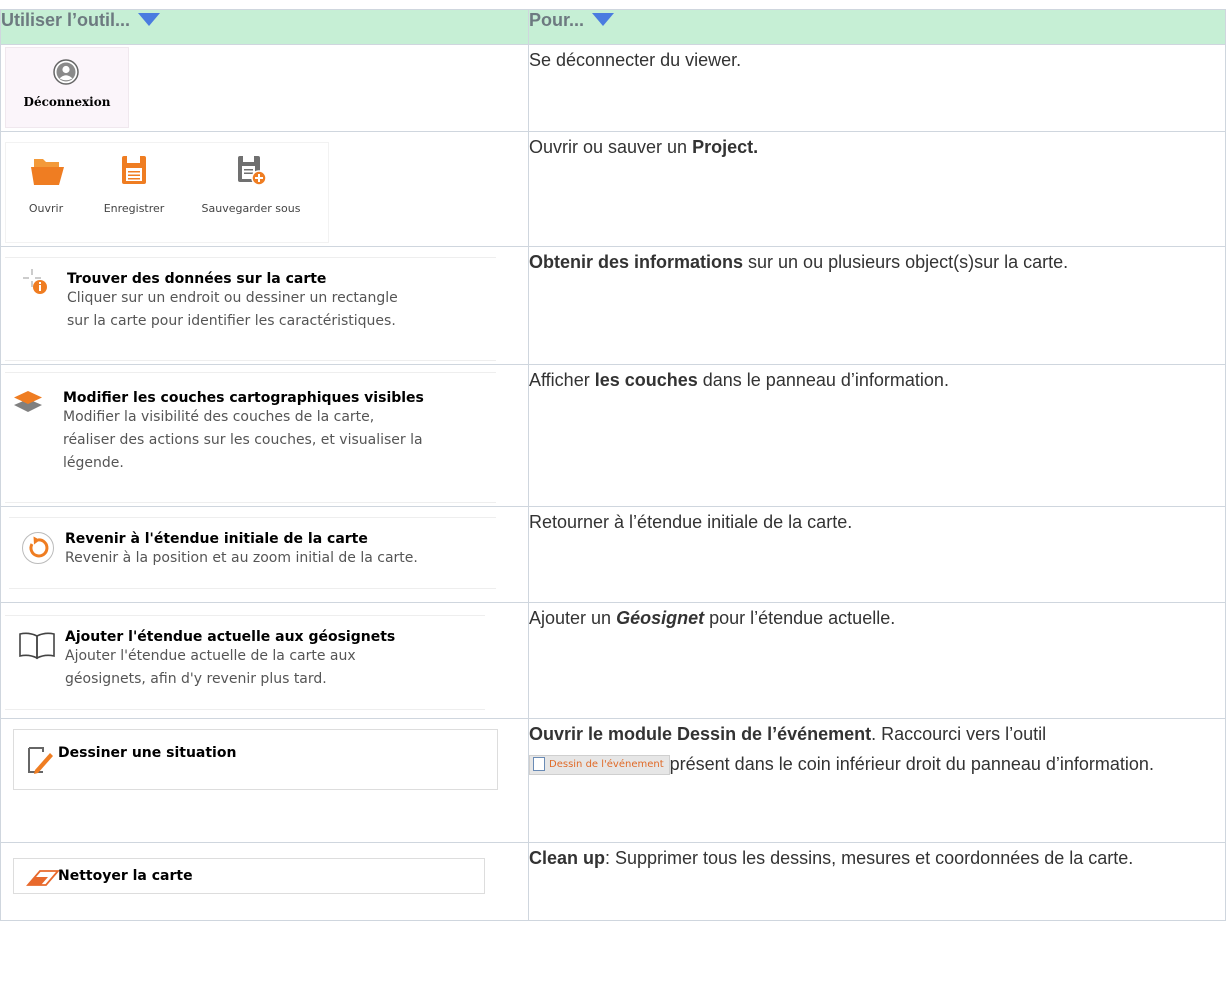 This screenshot has width=1226, height=998. Describe the element at coordinates (877, 88) in the screenshot. I see `purpose-cell: Se déconnecter du viewer.` at that location.